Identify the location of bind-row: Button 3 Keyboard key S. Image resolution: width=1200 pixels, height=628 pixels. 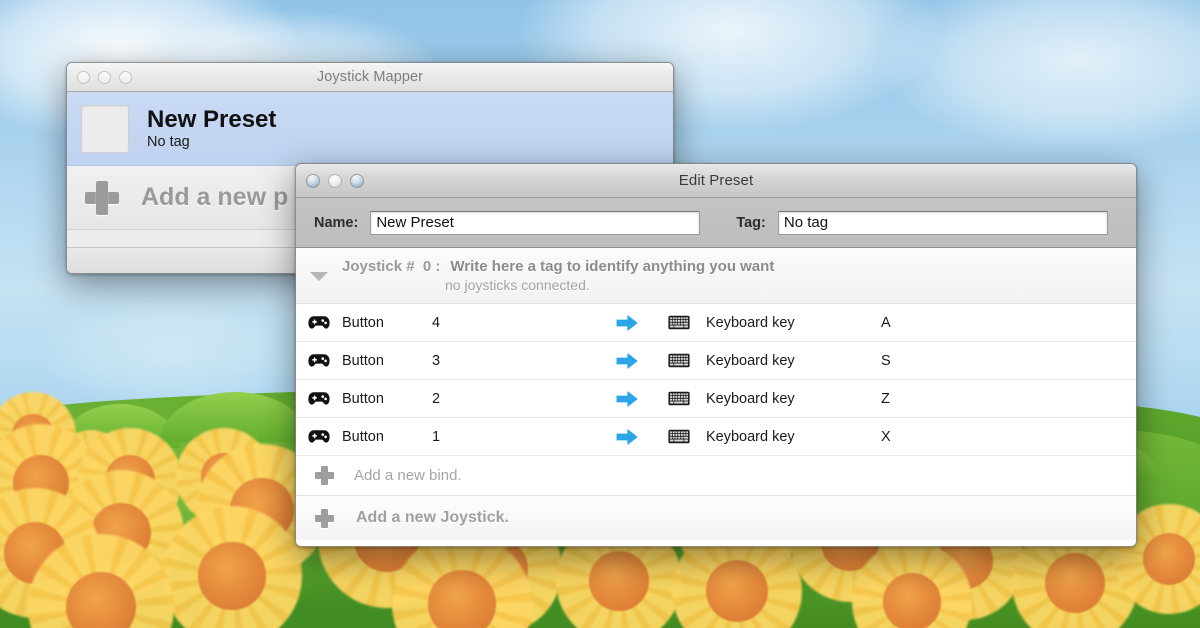
(716, 361).